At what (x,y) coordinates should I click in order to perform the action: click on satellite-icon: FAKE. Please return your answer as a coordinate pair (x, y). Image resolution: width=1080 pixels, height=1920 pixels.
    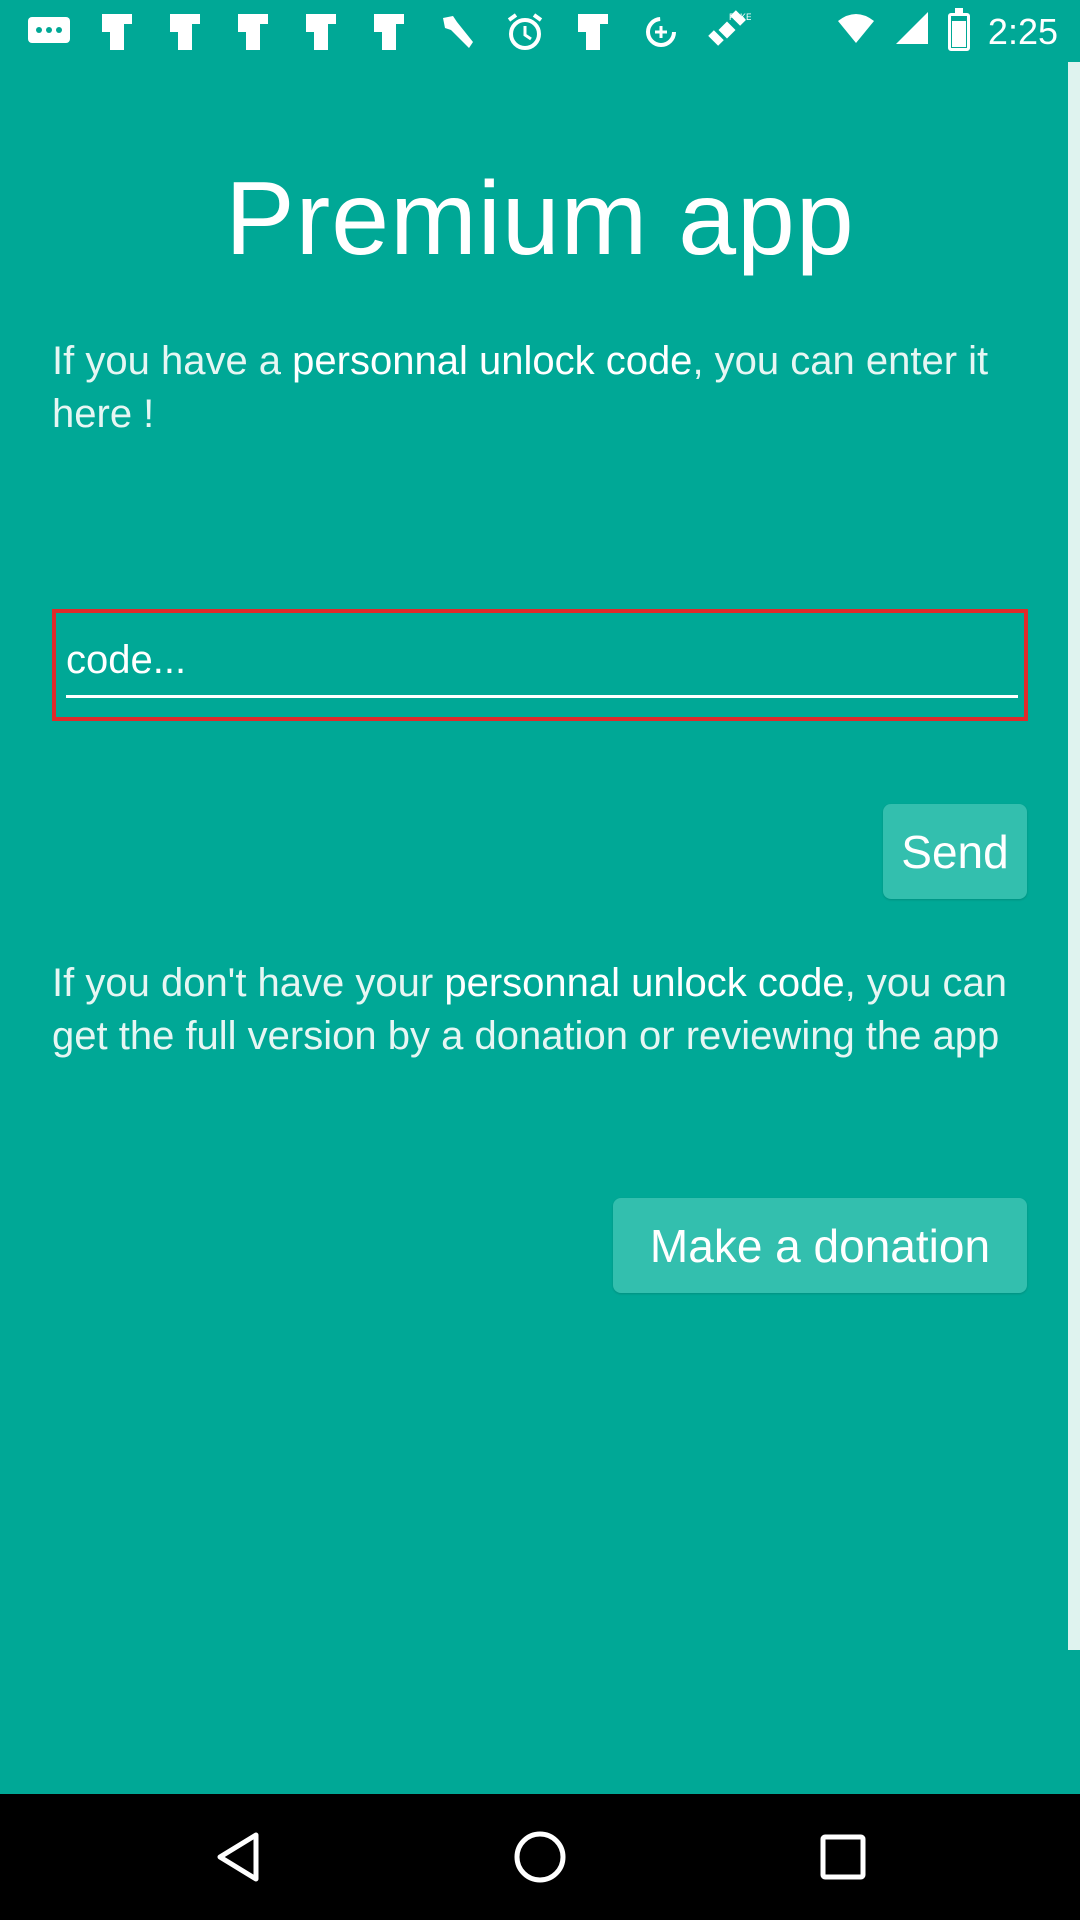
    Looking at the image, I should click on (729, 32).